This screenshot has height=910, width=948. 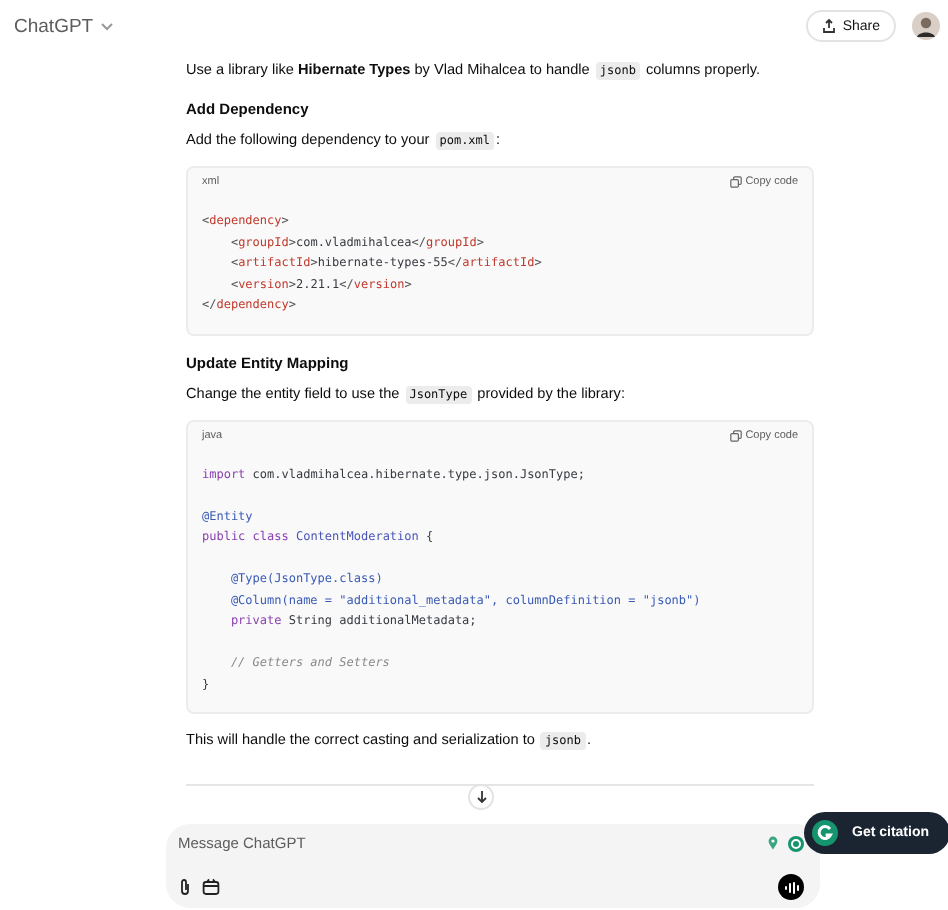 I want to click on chevron-down-icon, so click(x=106, y=26).